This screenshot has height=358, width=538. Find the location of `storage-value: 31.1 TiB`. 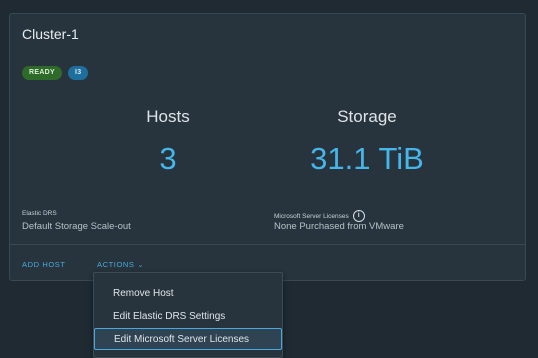

storage-value: 31.1 TiB is located at coordinates (367, 158).